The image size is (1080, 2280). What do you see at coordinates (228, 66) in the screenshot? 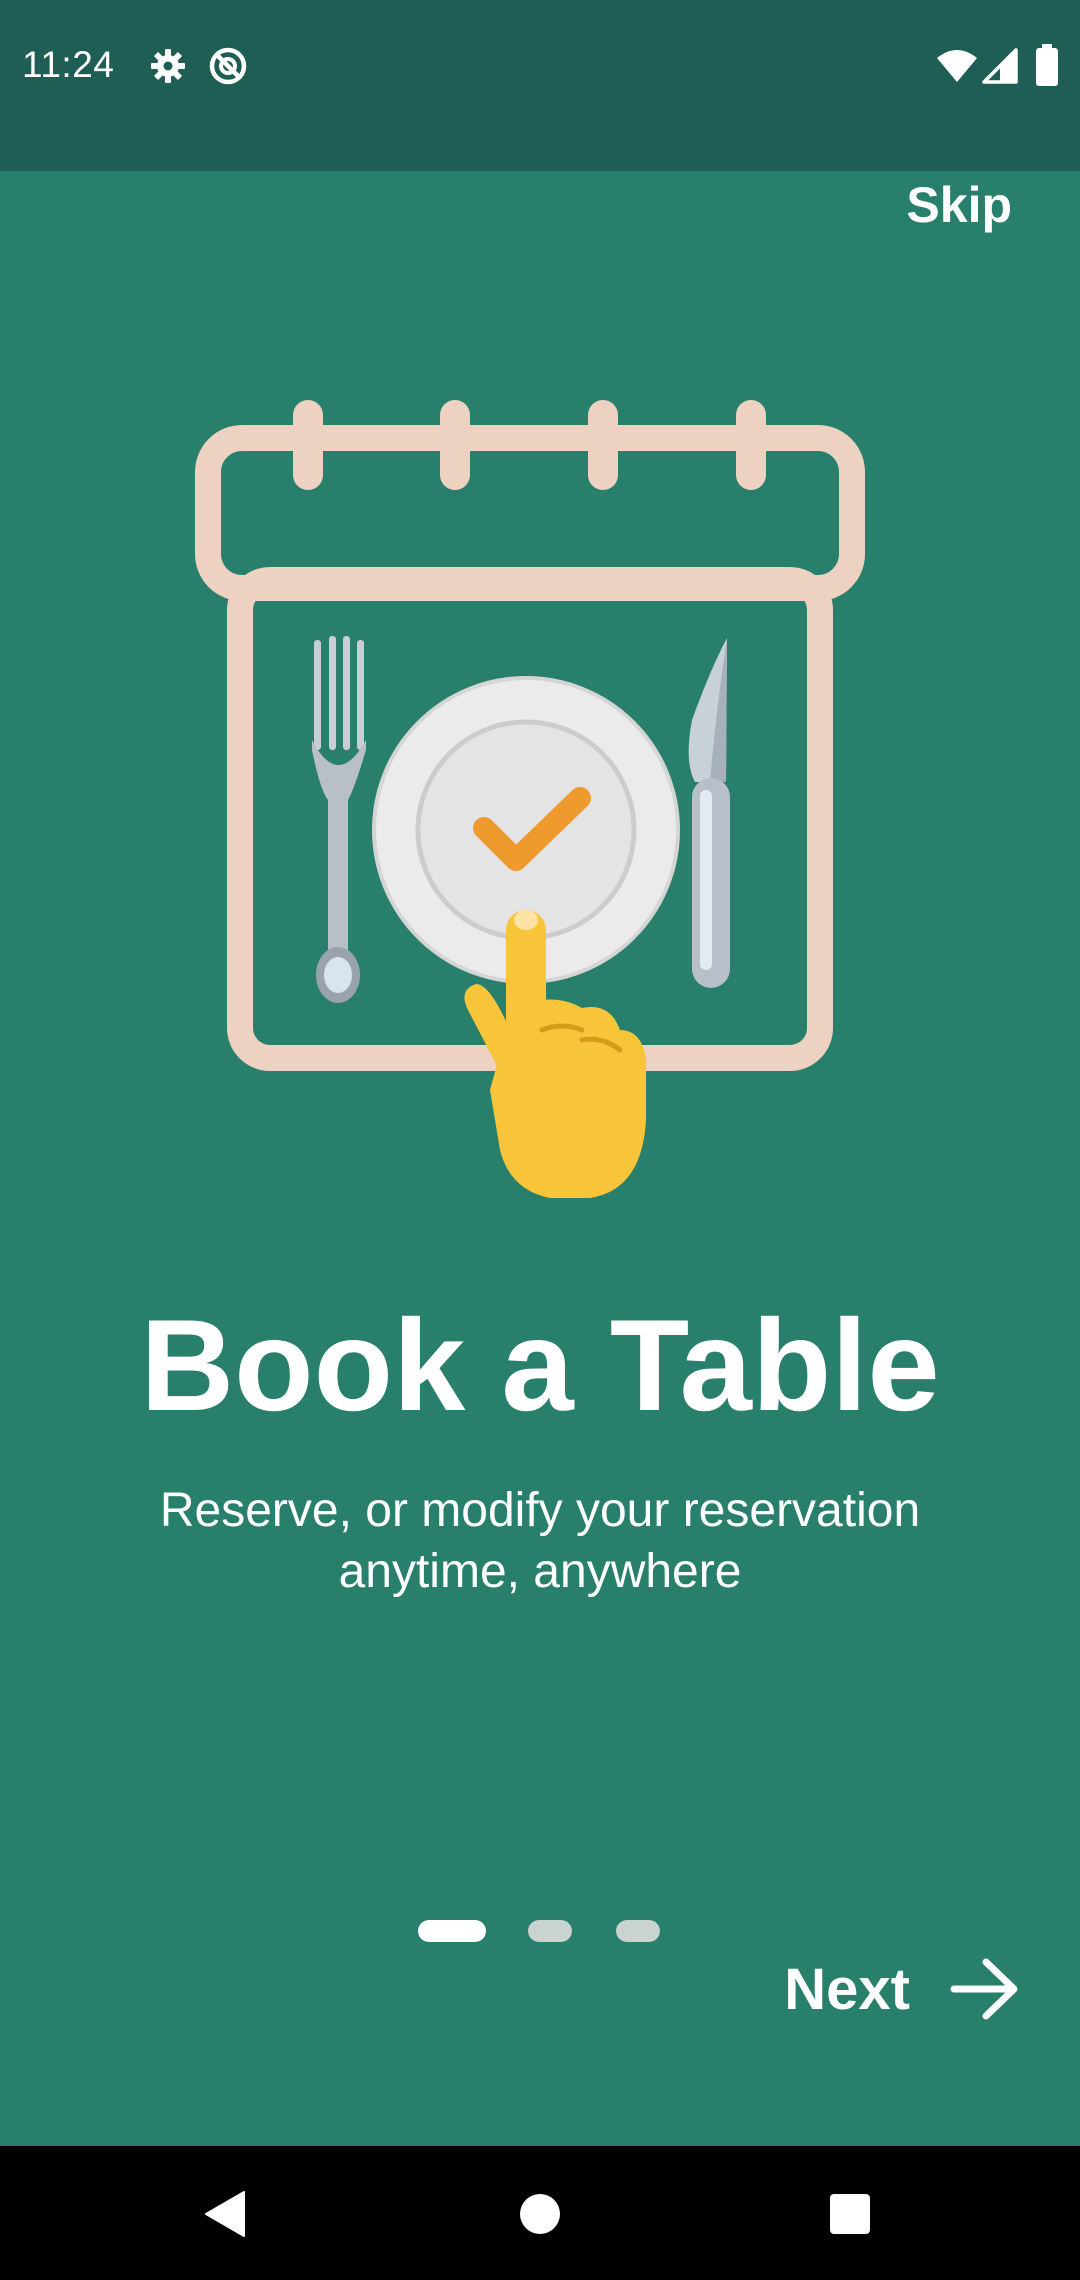
I see `do-not-disturb-icon` at bounding box center [228, 66].